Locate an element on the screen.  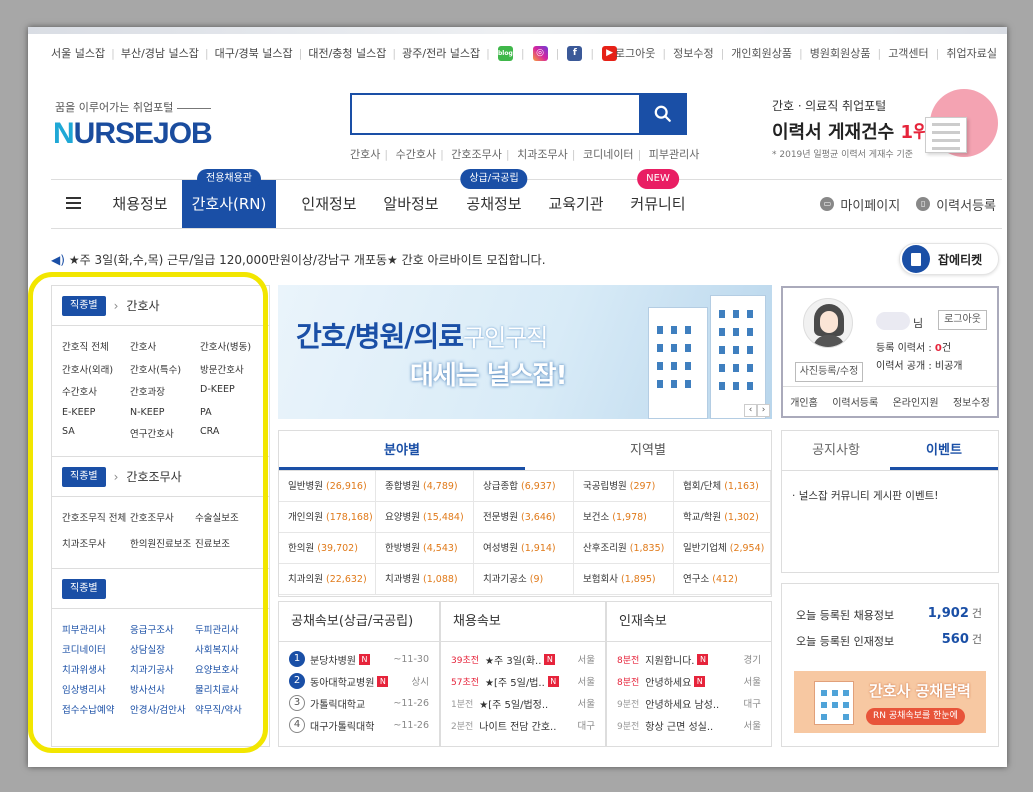
main-banner: 간호/병원/의료구인구직 대세는 널스잡! ‹ › is located at coordinates (525, 352).